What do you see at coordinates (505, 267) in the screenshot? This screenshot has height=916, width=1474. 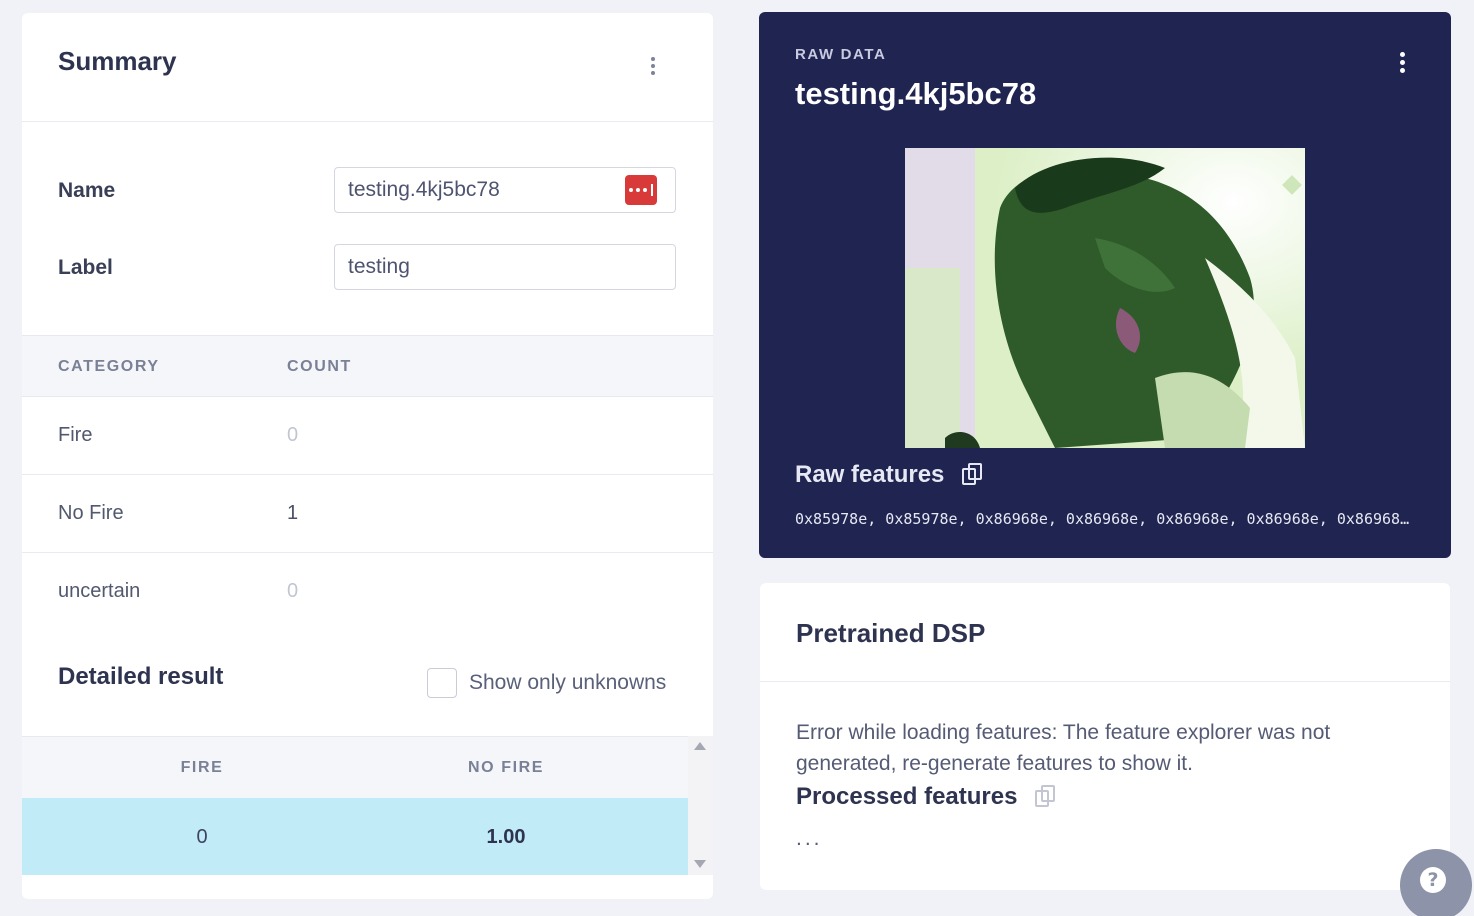 I see `label-input` at bounding box center [505, 267].